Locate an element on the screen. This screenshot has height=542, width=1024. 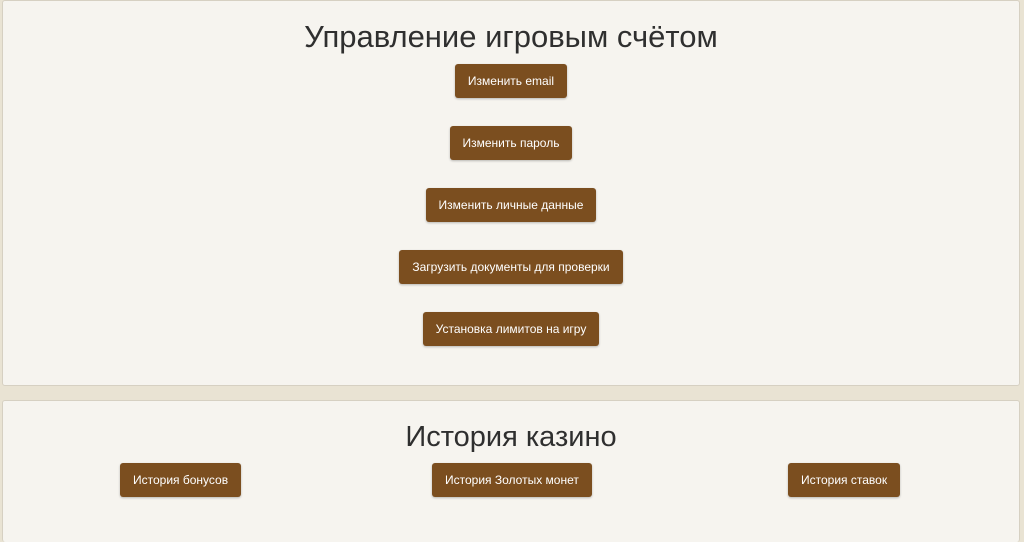
upload-documents-button: Загрузить документы для проверки is located at coordinates (511, 267).